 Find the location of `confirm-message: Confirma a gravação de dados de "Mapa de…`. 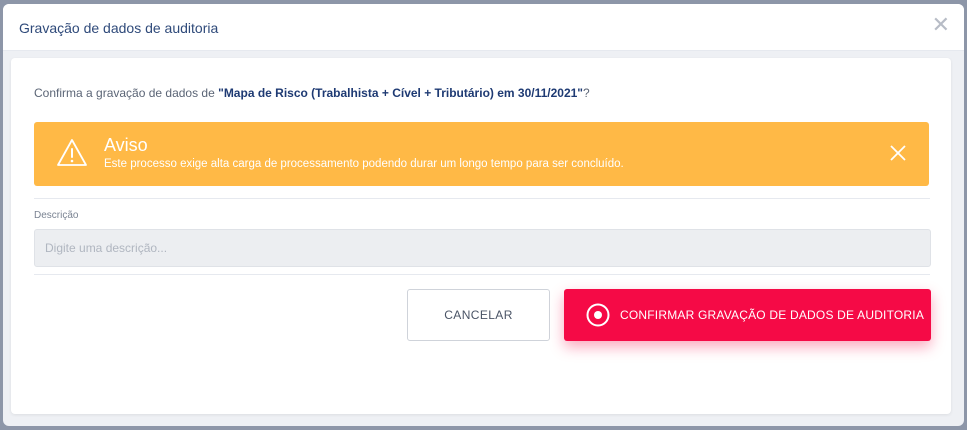

confirm-message: Confirma a gravação de dados de "Mapa de… is located at coordinates (312, 93).